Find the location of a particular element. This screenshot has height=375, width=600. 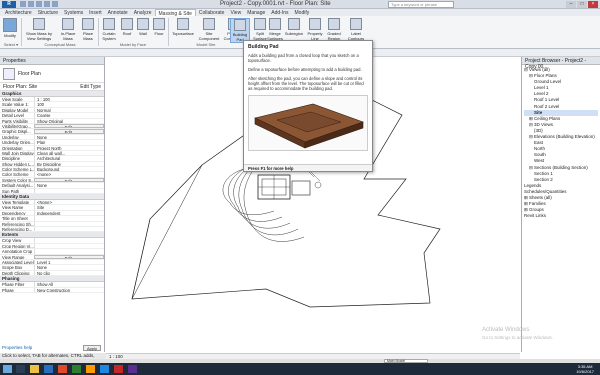

floor-by-face-button: Floor is located at coordinates (159, 27).